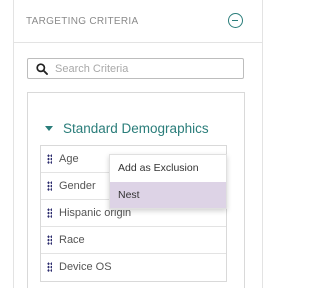 This screenshot has width=320, height=288. What do you see at coordinates (168, 195) in the screenshot?
I see `menu-item-nest: Nest` at bounding box center [168, 195].